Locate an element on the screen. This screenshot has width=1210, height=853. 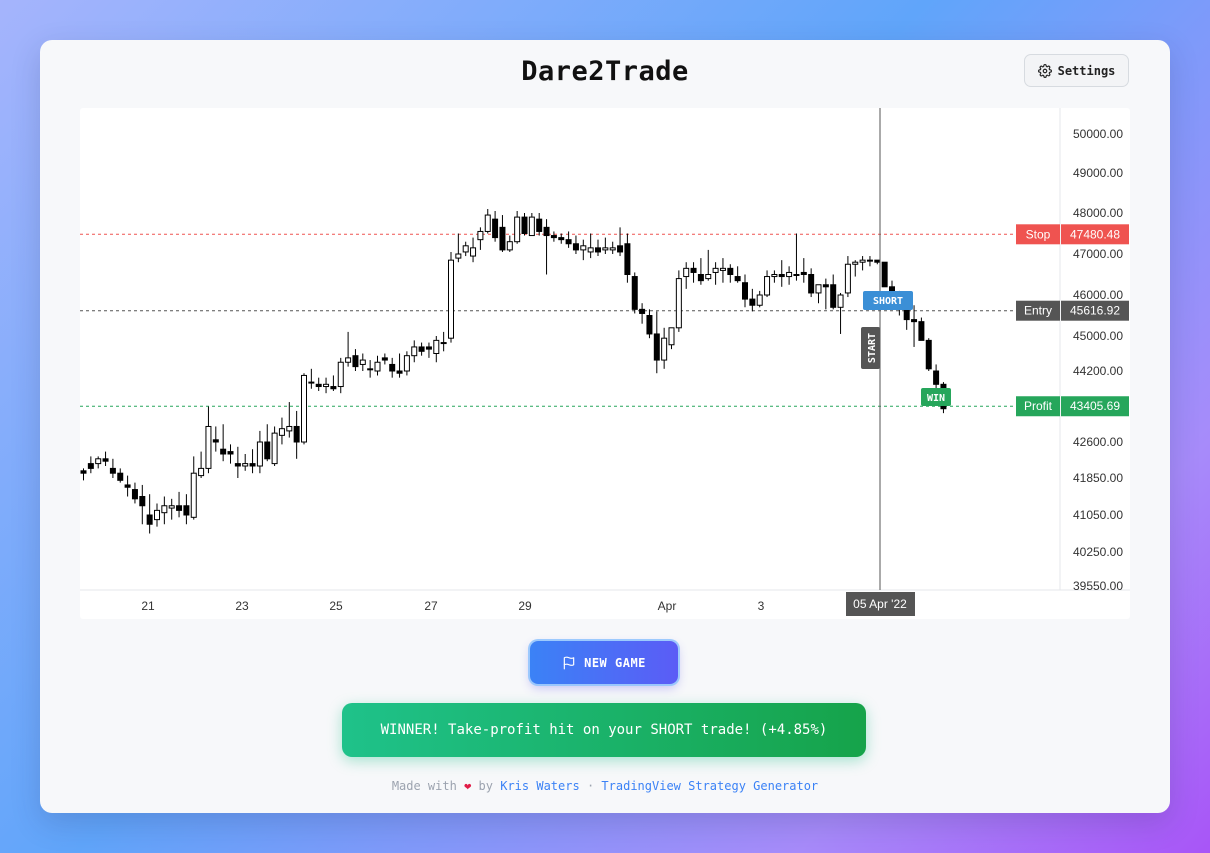
y-tick-label: 50000.00 is located at coordinates (1098, 134).